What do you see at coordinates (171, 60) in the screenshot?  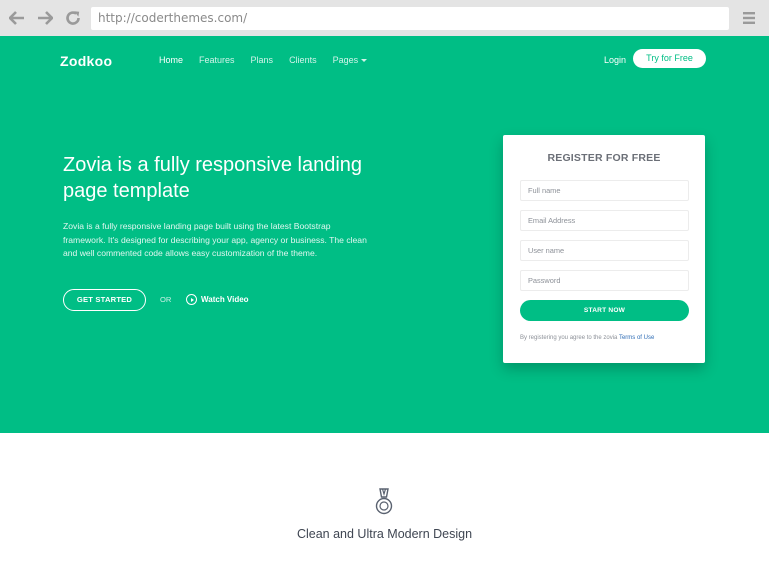 I see `nav-home: Home` at bounding box center [171, 60].